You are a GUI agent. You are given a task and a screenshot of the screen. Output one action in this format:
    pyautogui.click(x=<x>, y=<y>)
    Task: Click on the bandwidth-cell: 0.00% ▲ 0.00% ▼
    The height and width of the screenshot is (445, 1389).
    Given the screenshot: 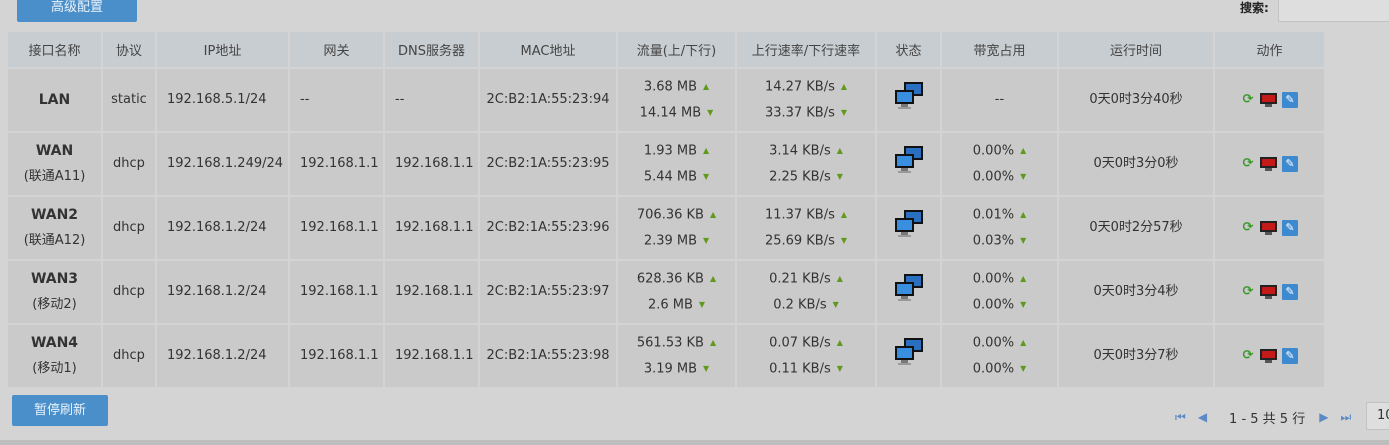 What is the action you would take?
    pyautogui.click(x=1000, y=164)
    